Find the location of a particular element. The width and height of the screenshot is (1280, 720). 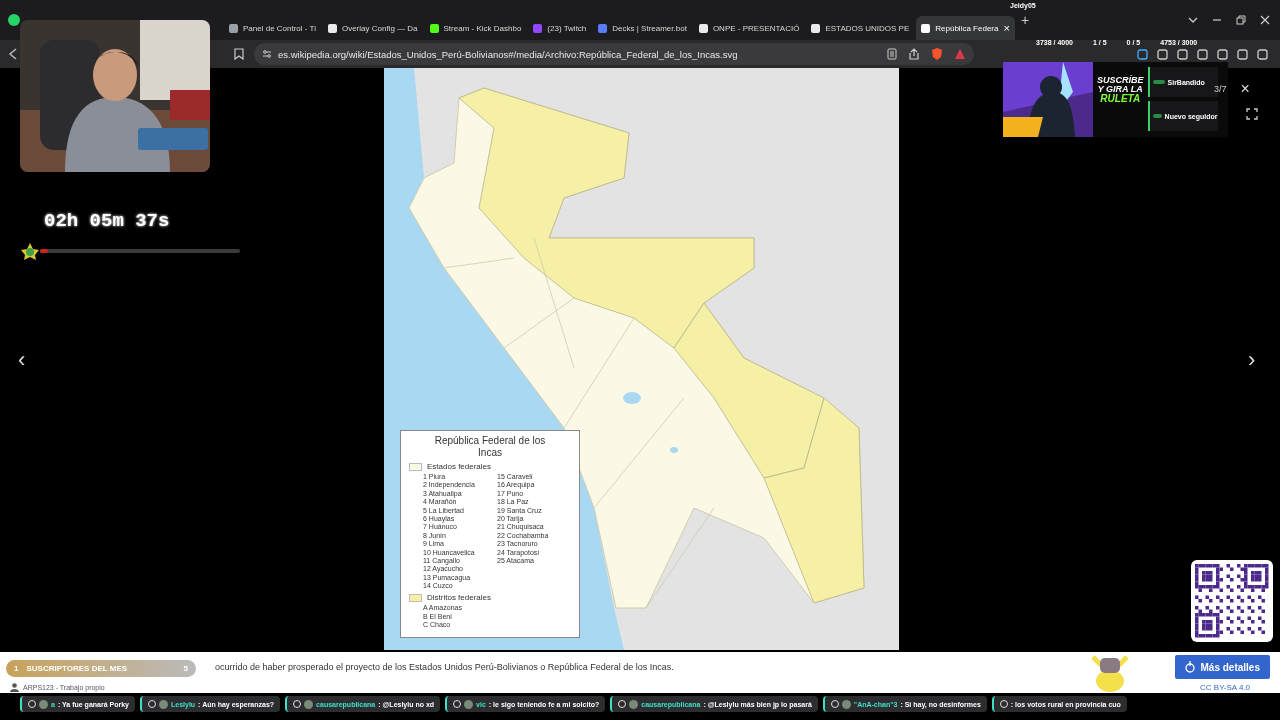

back-icon is located at coordinates (13, 54).